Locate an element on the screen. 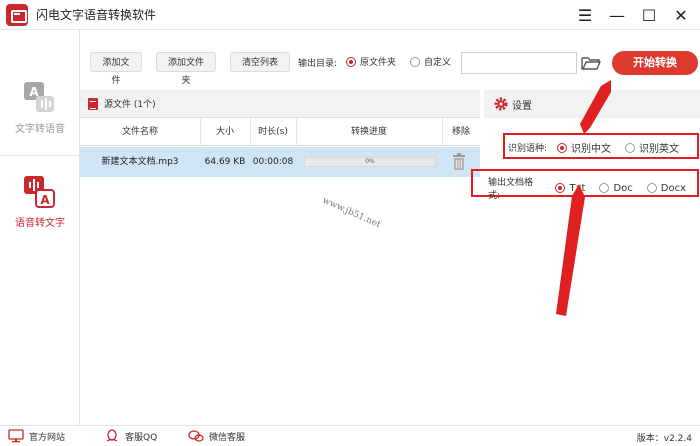 The height and width of the screenshot is (446, 700). app-logo-icon is located at coordinates (17, 14).